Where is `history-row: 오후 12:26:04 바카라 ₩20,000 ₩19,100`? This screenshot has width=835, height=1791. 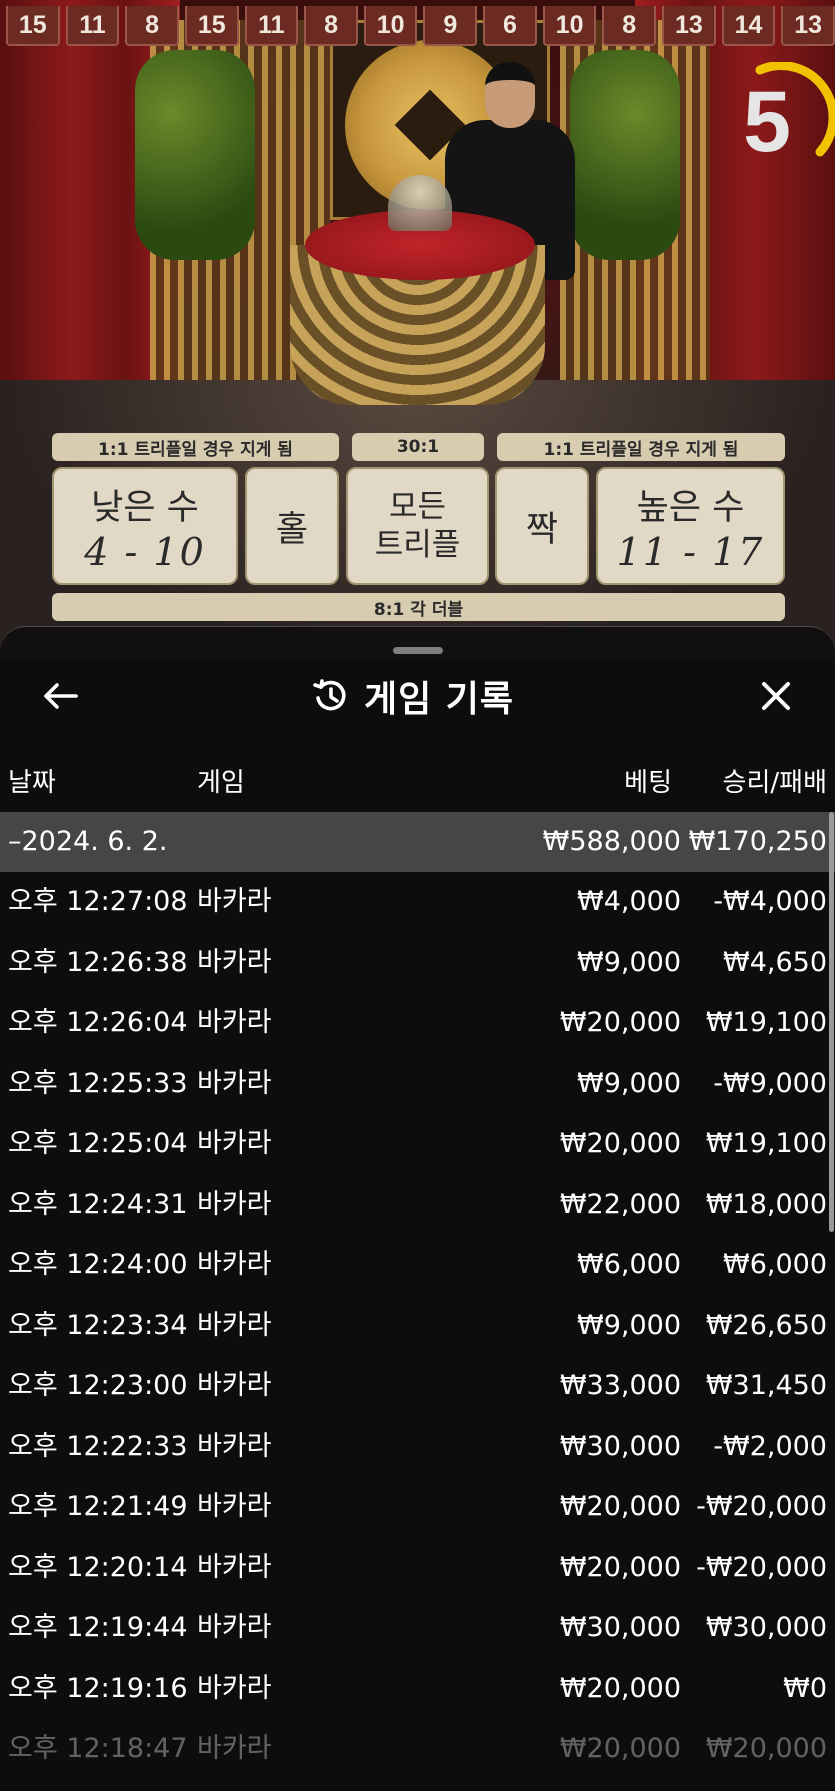 history-row: 오후 12:26:04 바카라 ₩20,000 ₩19,100 is located at coordinates (417, 1023).